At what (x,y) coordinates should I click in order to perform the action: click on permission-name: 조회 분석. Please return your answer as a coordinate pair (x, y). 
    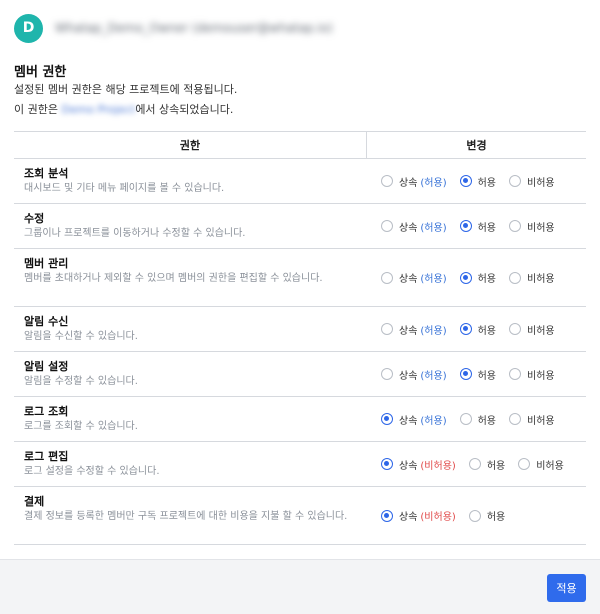
    Looking at the image, I should click on (46, 173).